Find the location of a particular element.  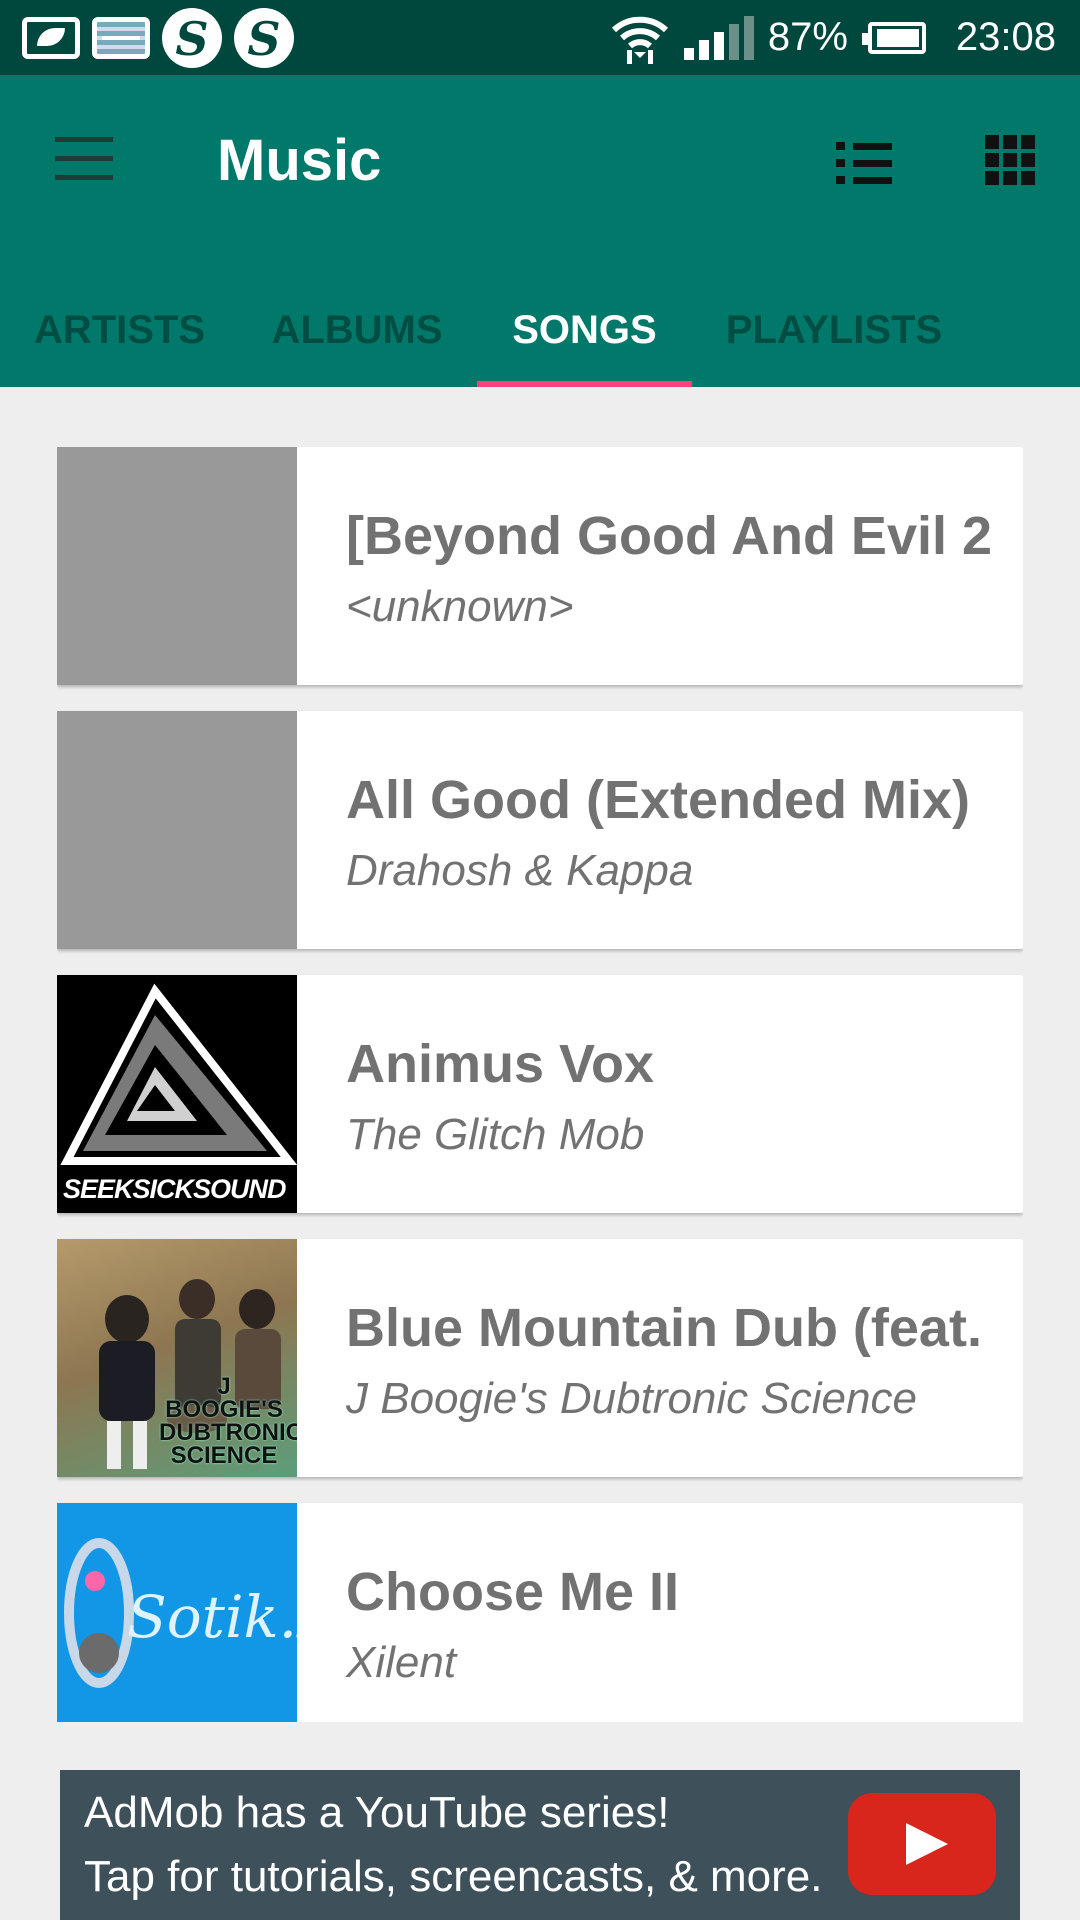

song-artist: J Boogie's Dubtronic Science is located at coordinates (631, 1398).